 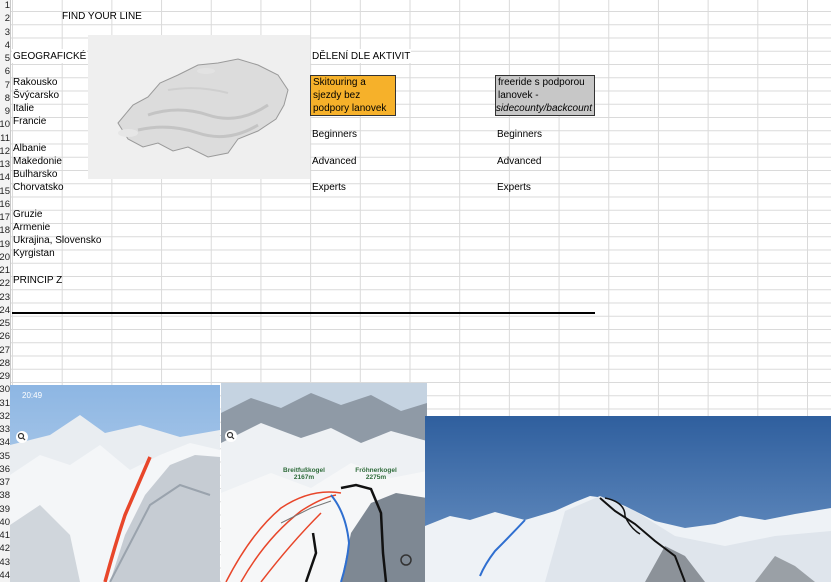 What do you see at coordinates (541, 82) in the screenshot?
I see `box-text: freeride s podporou` at bounding box center [541, 82].